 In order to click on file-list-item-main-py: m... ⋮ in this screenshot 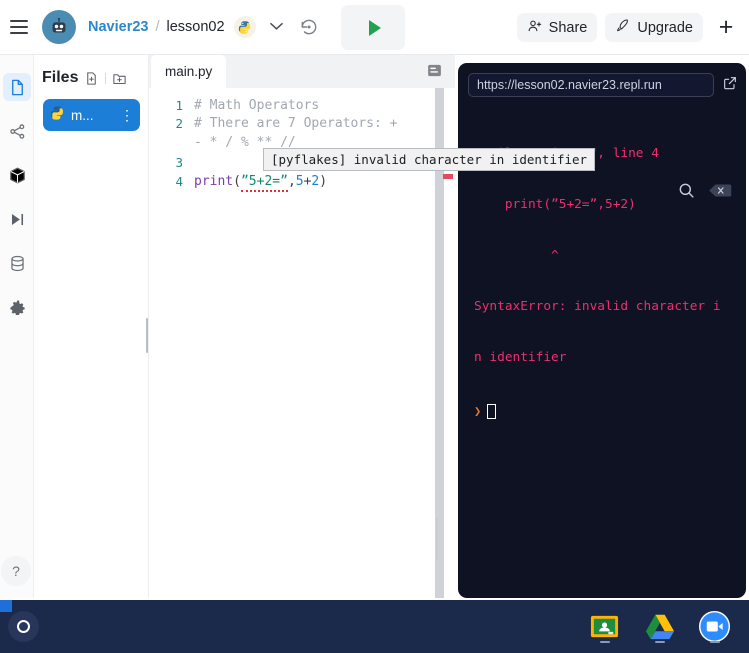, I will do `click(91, 115)`.